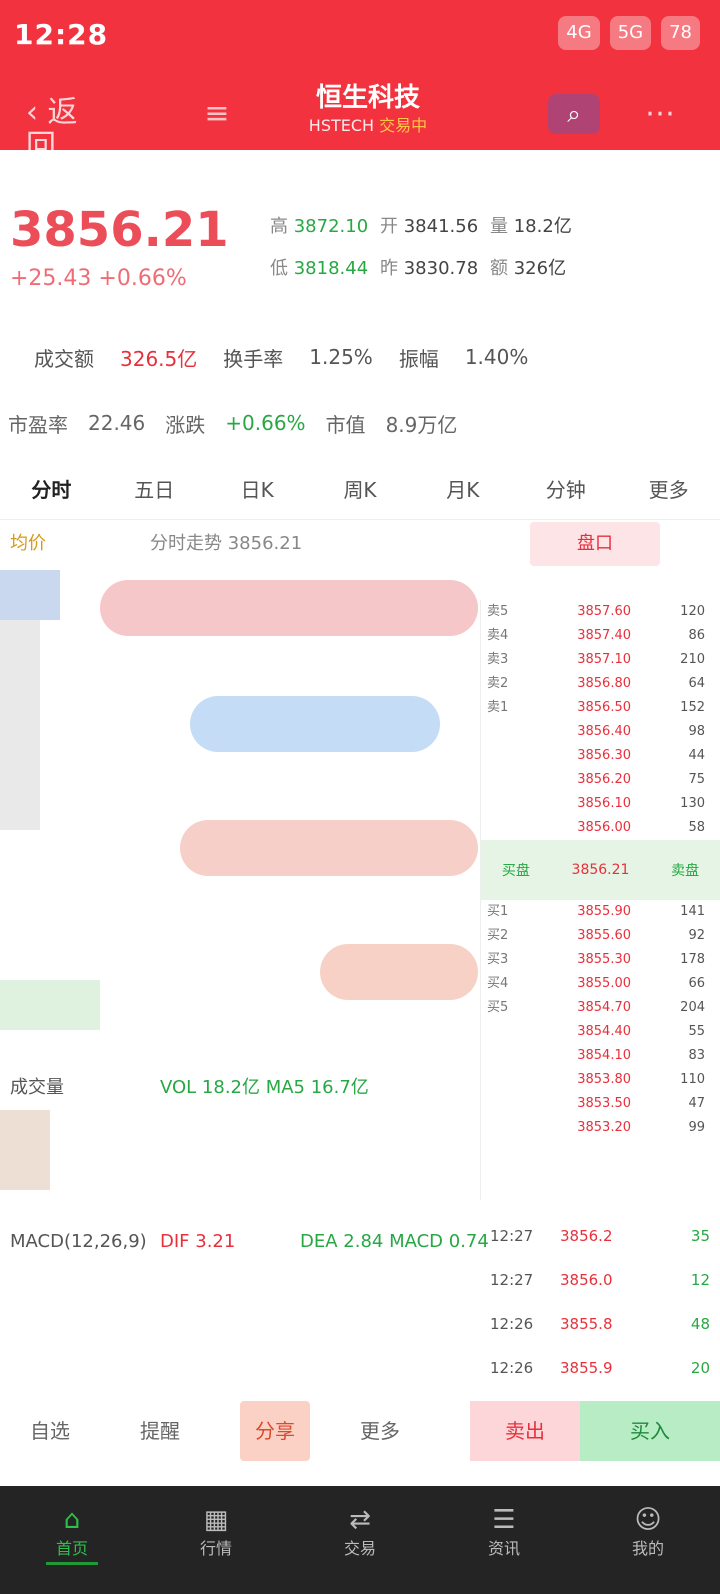 The height and width of the screenshot is (1594, 720). I want to click on quote-cell: 开 3841.56, so click(429, 226).